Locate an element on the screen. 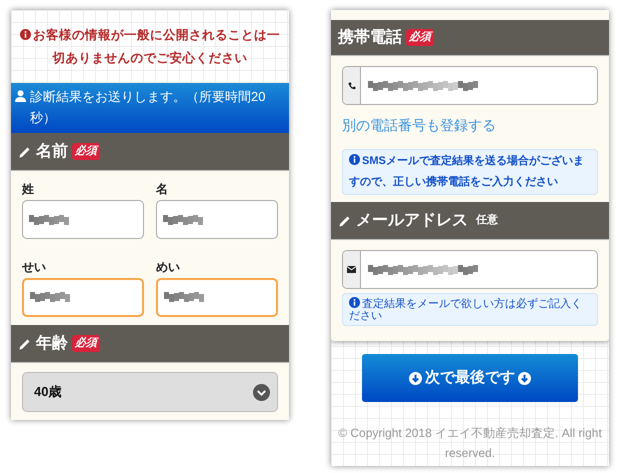  field-label: 名 is located at coordinates (162, 189).